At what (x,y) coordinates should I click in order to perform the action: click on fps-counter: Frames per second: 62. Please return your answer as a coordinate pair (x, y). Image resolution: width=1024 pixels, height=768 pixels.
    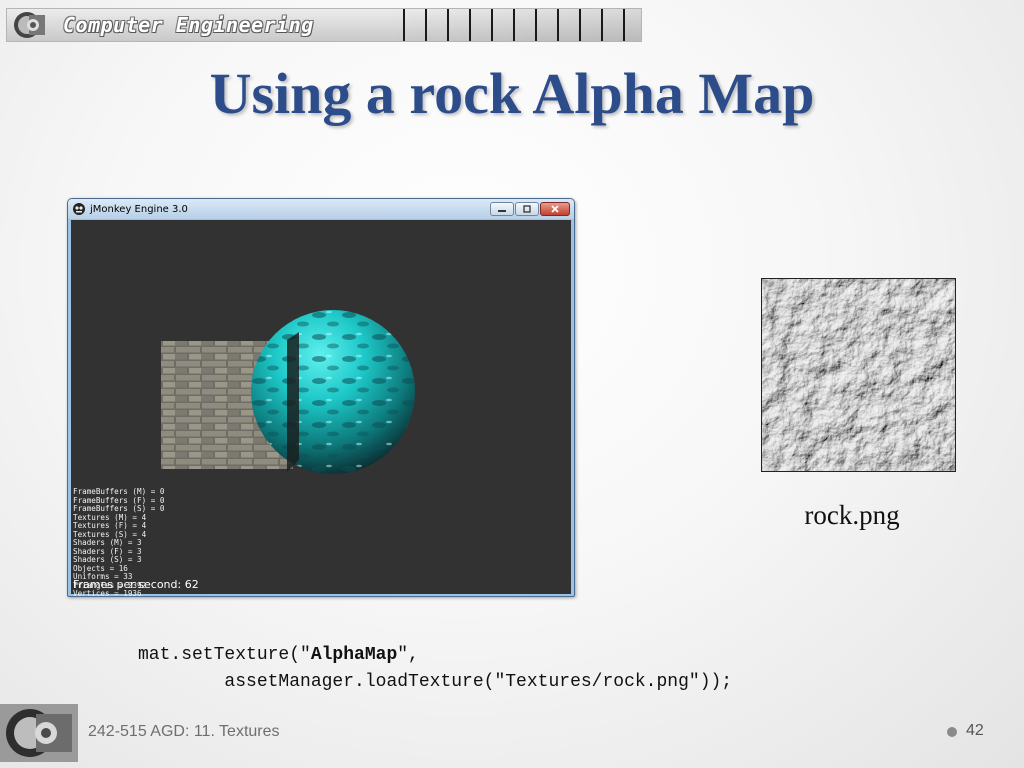
    Looking at the image, I should click on (136, 584).